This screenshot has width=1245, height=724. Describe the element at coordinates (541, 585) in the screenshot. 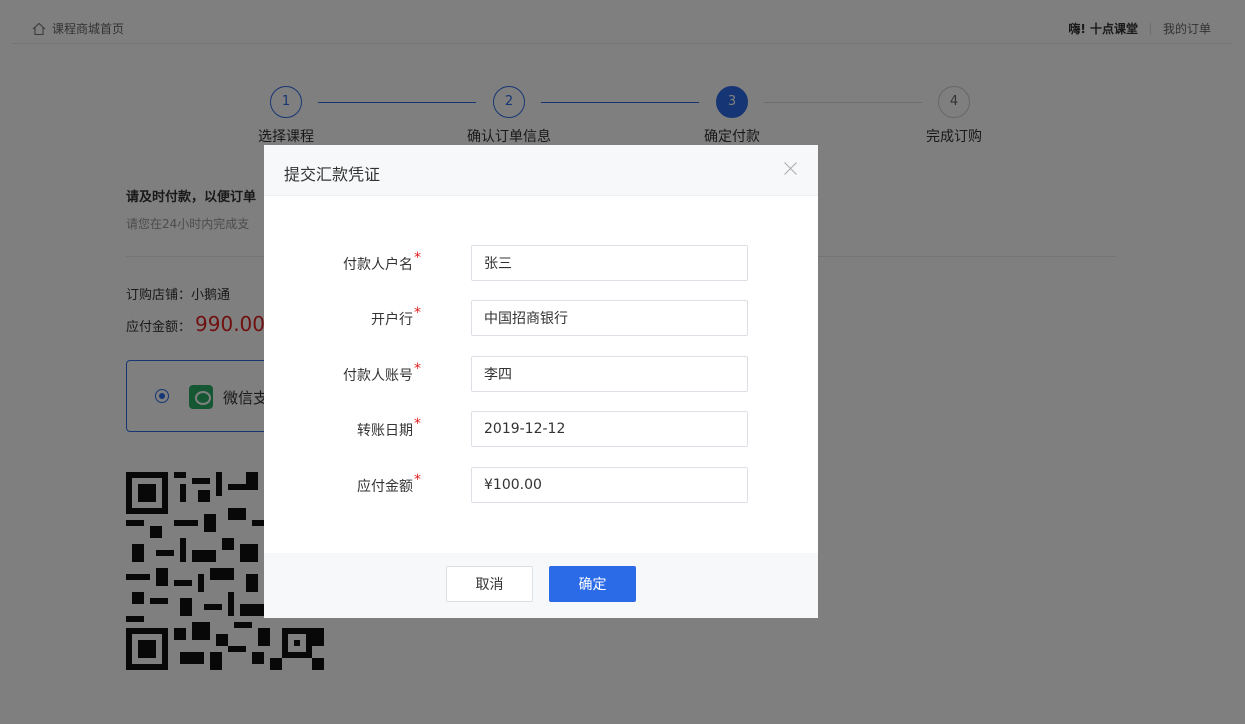

I see `dialog-footer: 取消 确定` at that location.